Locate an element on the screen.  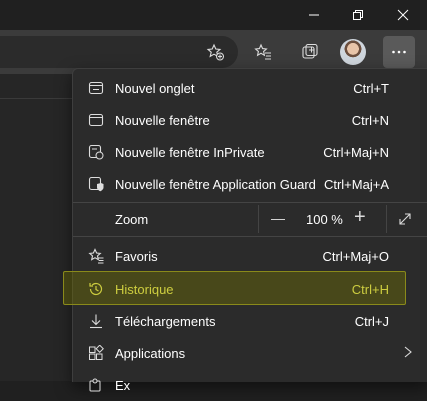
restore-button is located at coordinates (358, 15).